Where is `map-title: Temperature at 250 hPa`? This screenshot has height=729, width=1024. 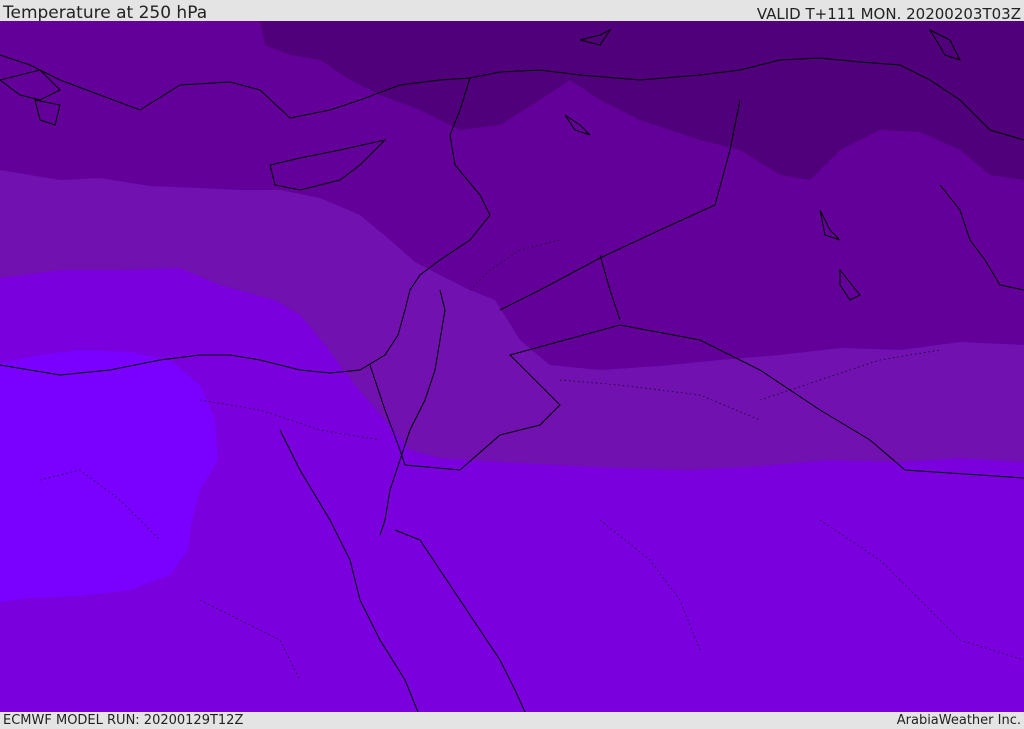 map-title: Temperature at 250 hPa is located at coordinates (105, 13).